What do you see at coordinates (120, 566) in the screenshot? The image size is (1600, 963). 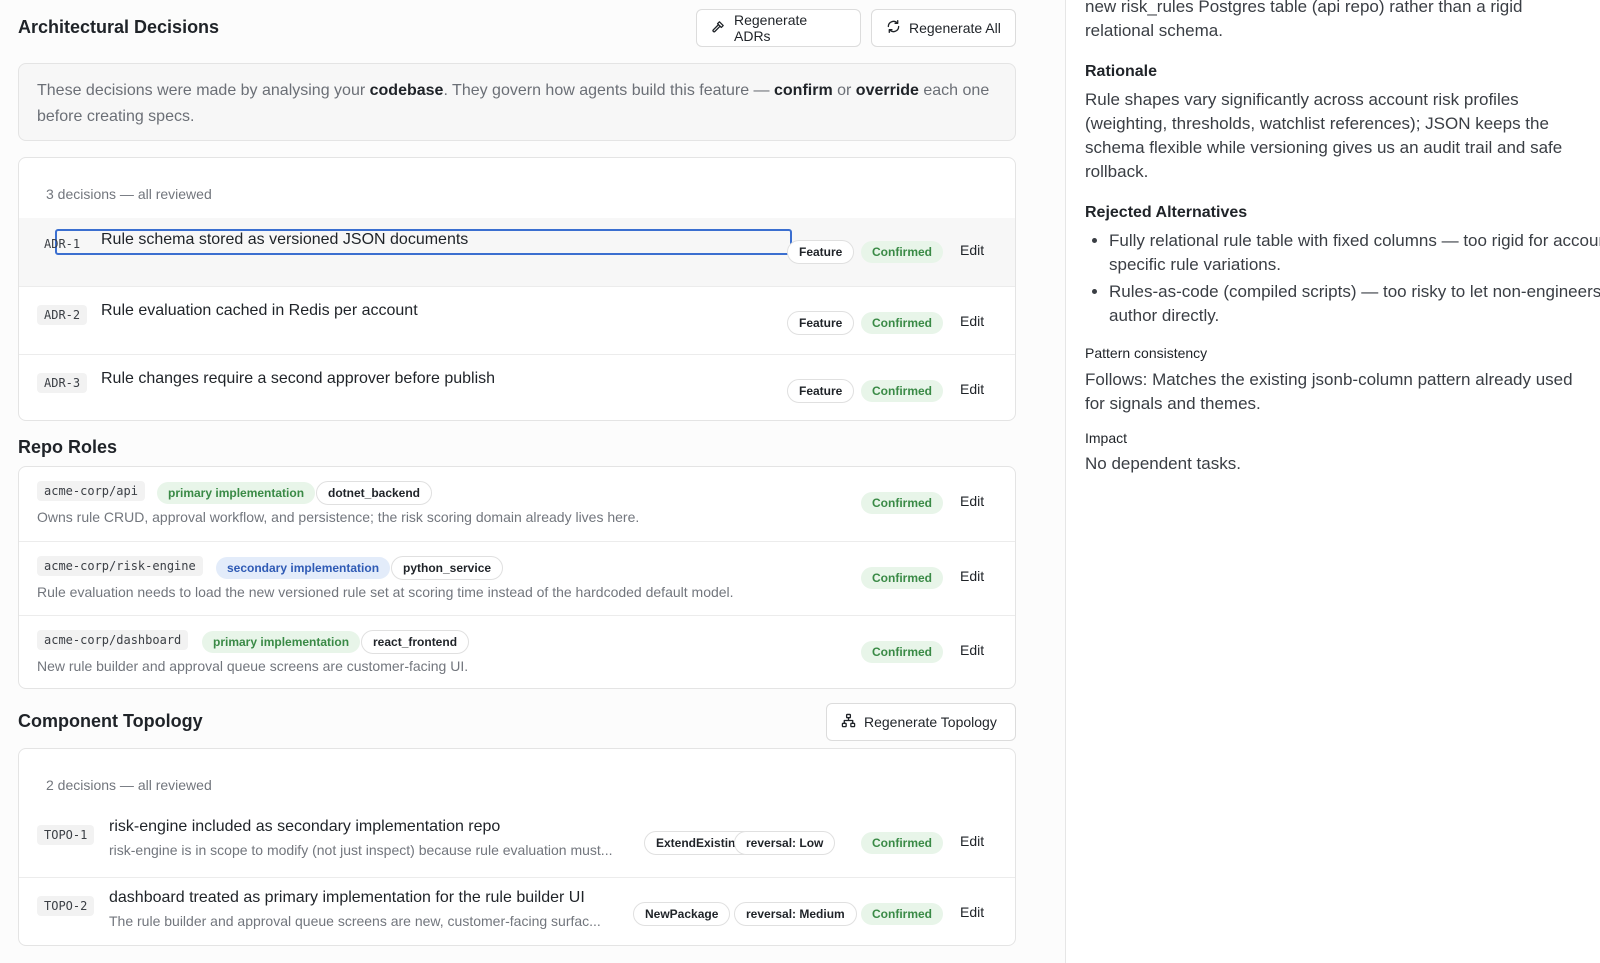 I see `repo-name: acme-corp/risk-engine` at bounding box center [120, 566].